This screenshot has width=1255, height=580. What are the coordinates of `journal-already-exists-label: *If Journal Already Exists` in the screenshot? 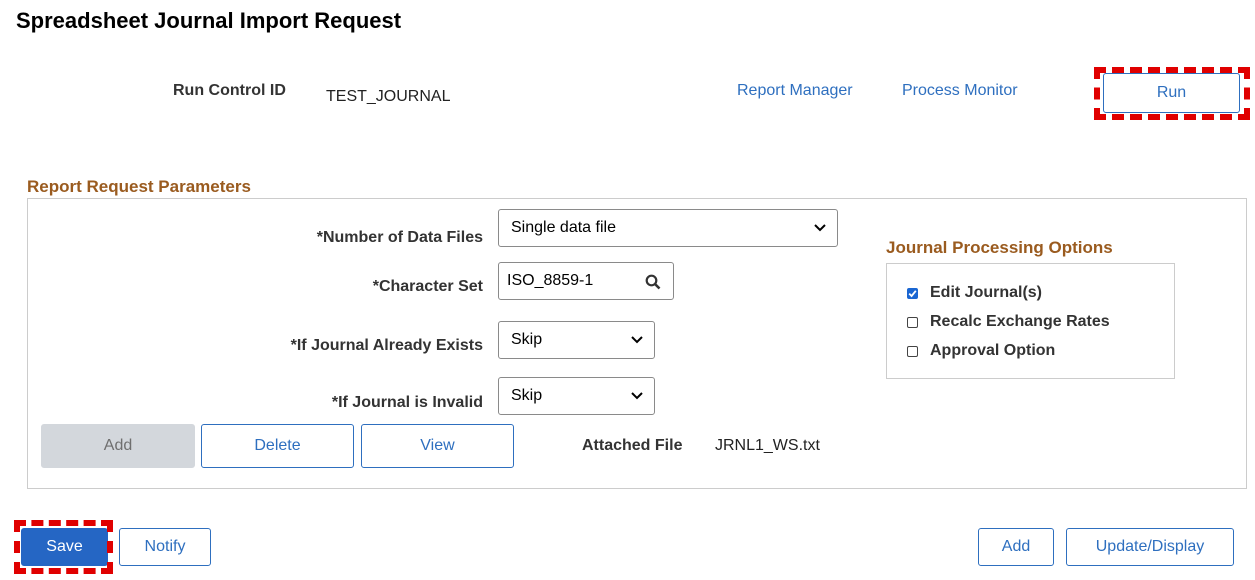 It's located at (386, 345).